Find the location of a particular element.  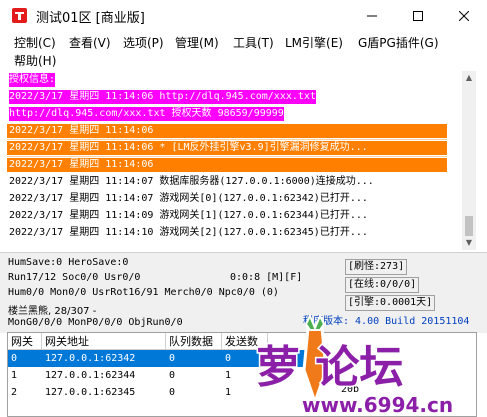

engine-days: [引擎:0.0001天] is located at coordinates (390, 303).